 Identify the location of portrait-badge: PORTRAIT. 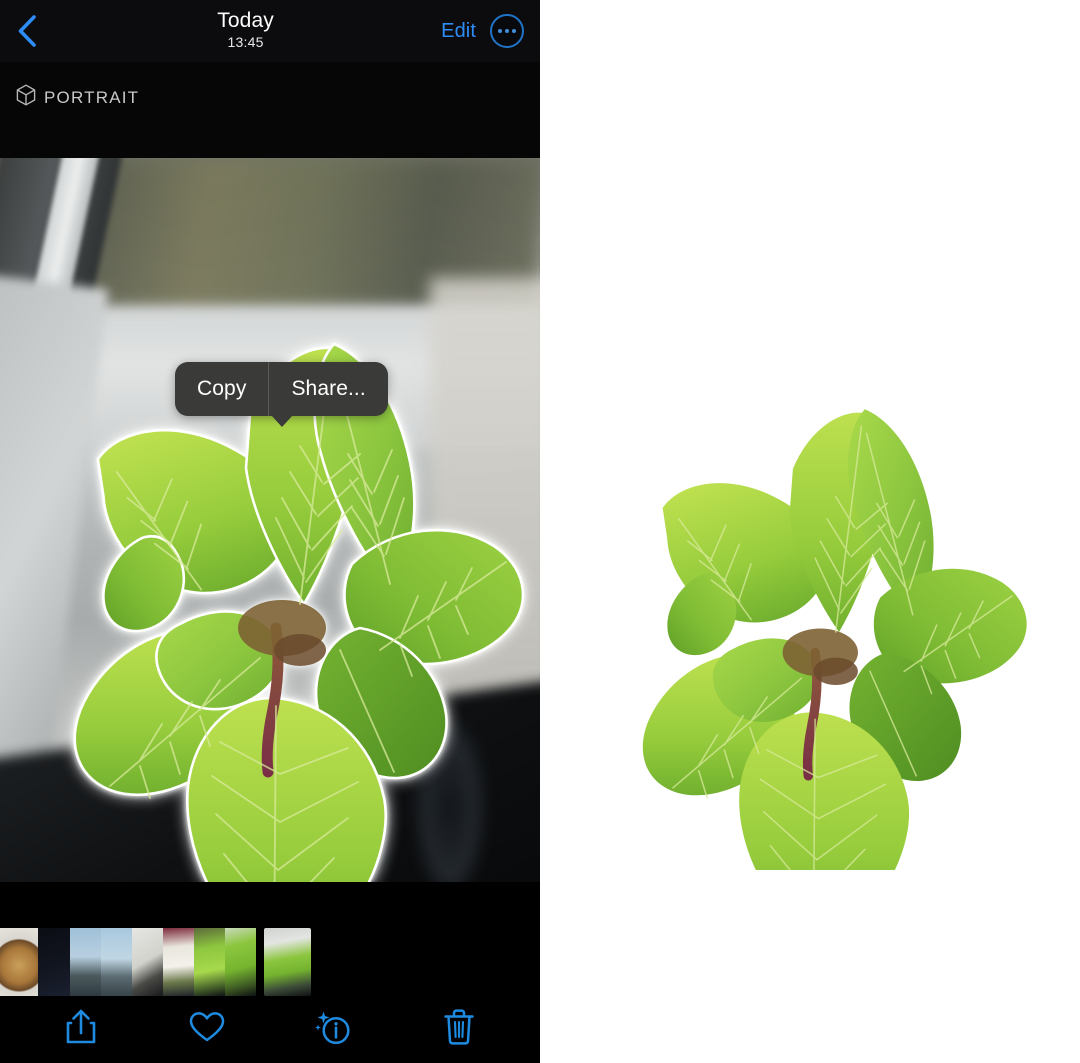
(77, 97).